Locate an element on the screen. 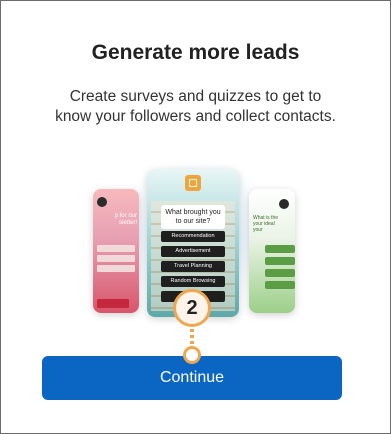  quiz-option: Travel Planning is located at coordinates (193, 266).